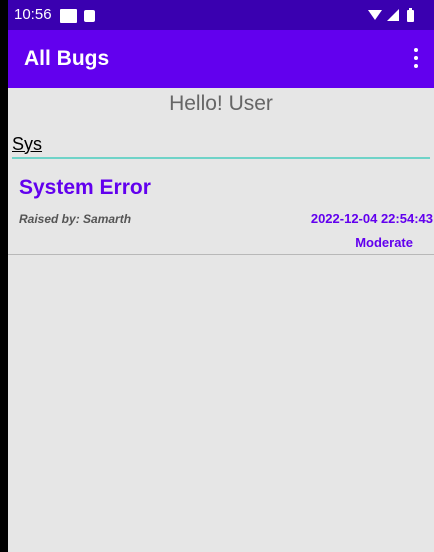 The width and height of the screenshot is (434, 552). What do you see at coordinates (75, 219) in the screenshot?
I see `bug-raised-by: Raised by: Samarth` at bounding box center [75, 219].